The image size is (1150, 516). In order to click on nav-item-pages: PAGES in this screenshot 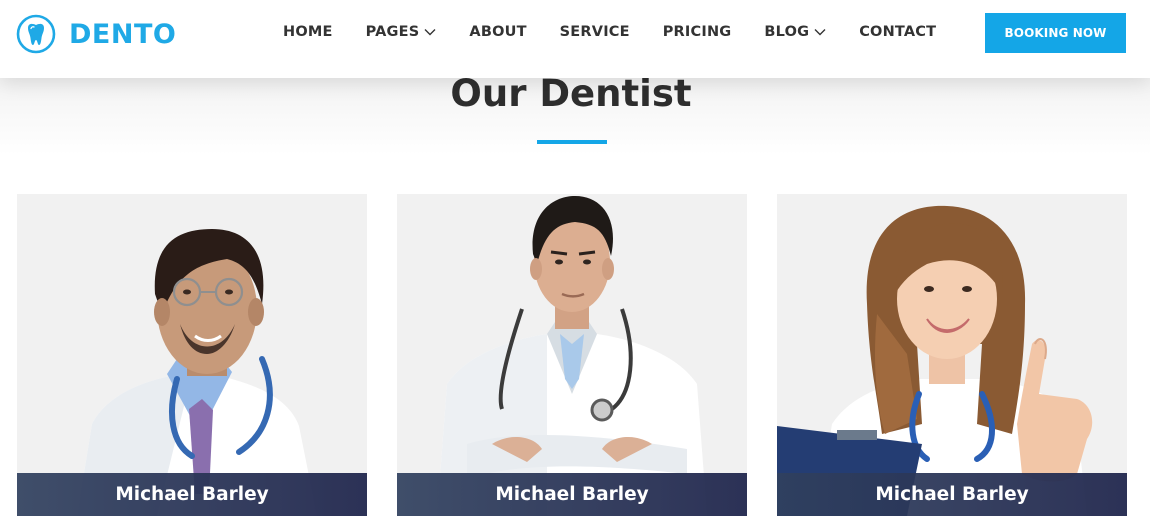, I will do `click(401, 32)`.